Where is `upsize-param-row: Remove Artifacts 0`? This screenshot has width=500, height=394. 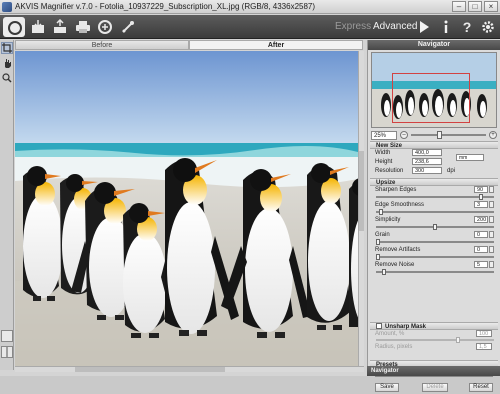 upsize-param-row: Remove Artifacts 0 is located at coordinates (434, 250).